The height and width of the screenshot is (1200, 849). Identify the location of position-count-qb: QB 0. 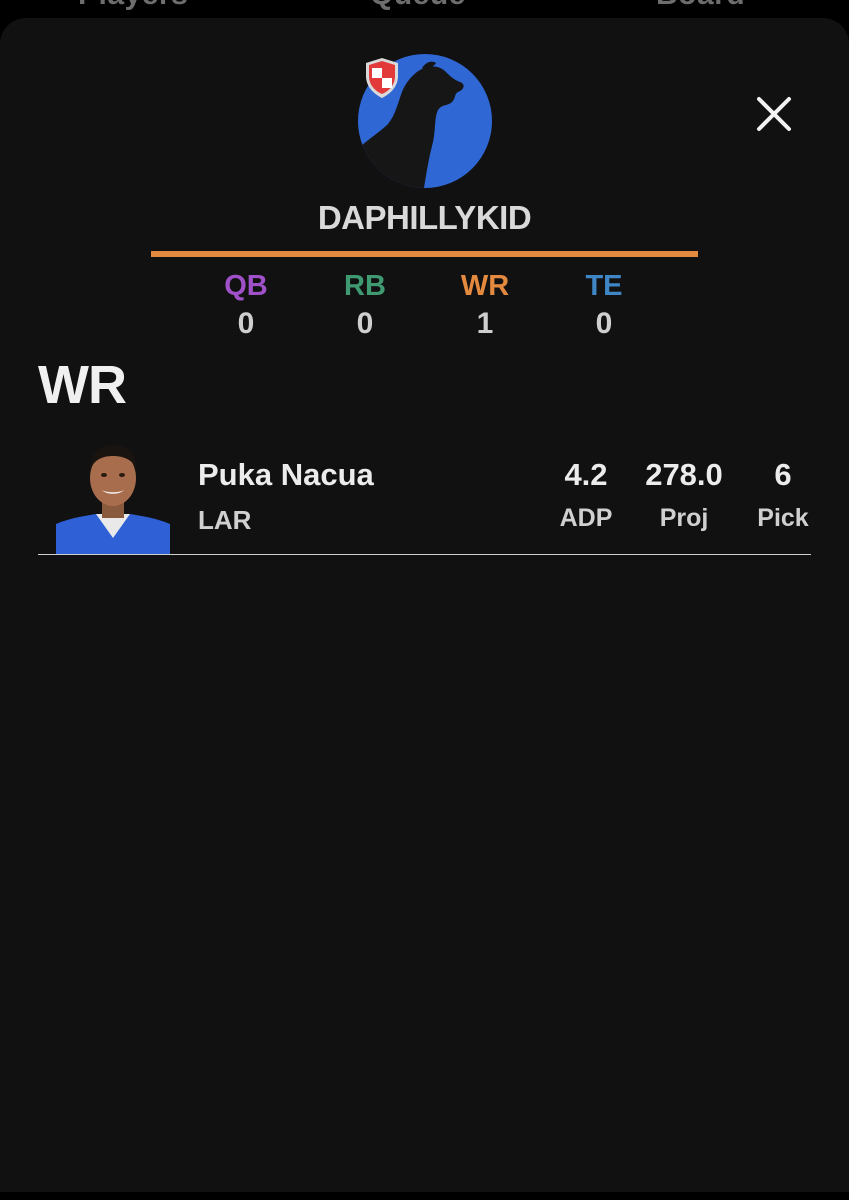
(246, 306).